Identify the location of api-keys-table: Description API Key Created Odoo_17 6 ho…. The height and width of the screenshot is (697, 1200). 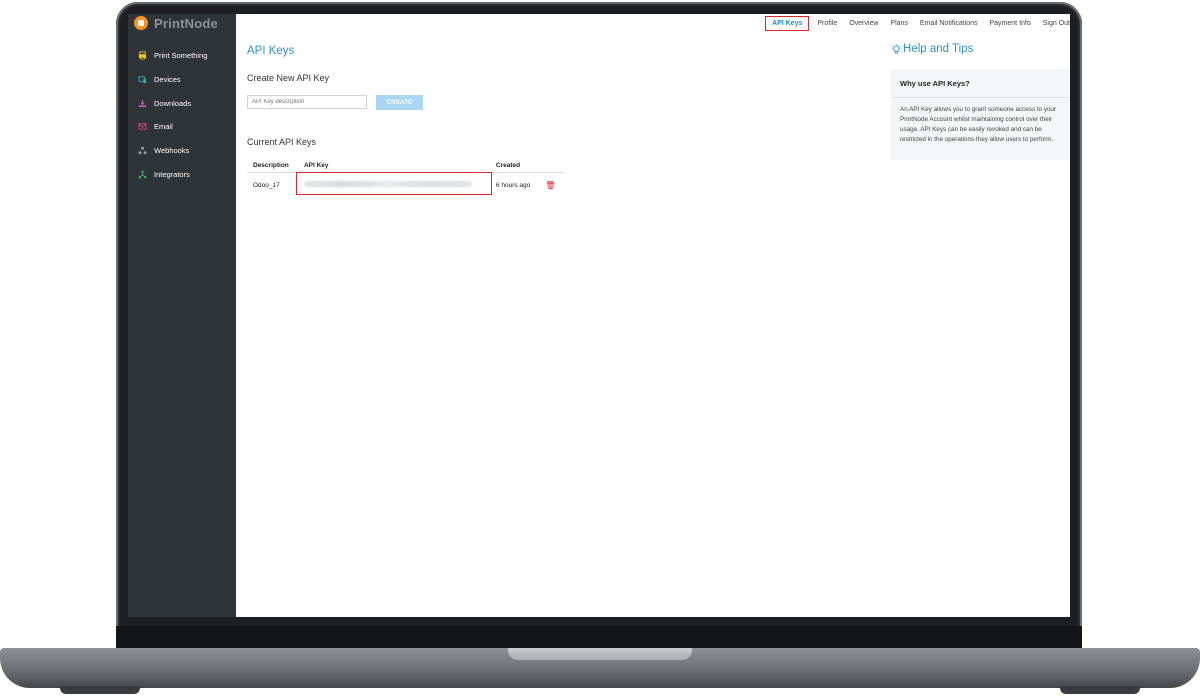
(405, 177).